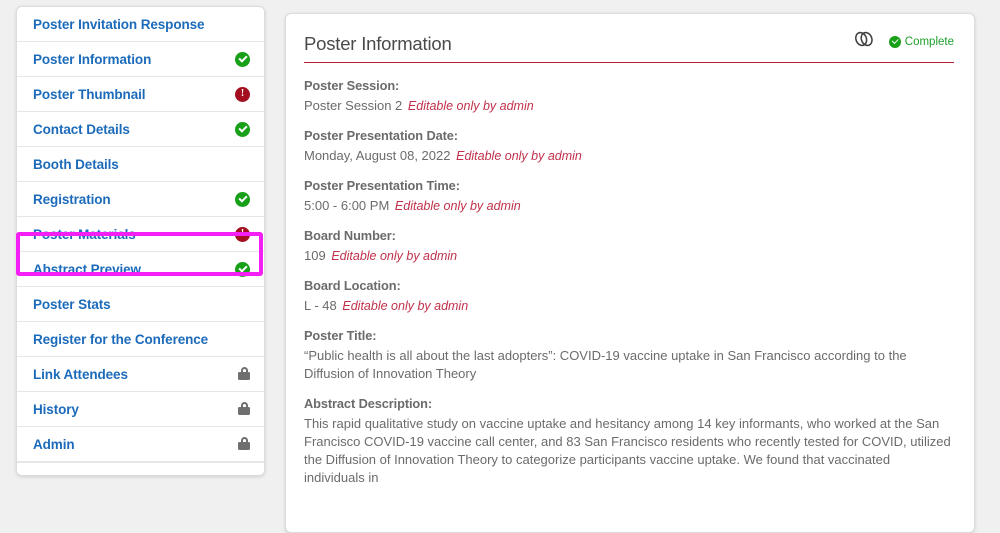 This screenshot has height=533, width=1000. Describe the element at coordinates (629, 306) in the screenshot. I see `field-value-wrapper: L - 48 Editable only by admin` at that location.